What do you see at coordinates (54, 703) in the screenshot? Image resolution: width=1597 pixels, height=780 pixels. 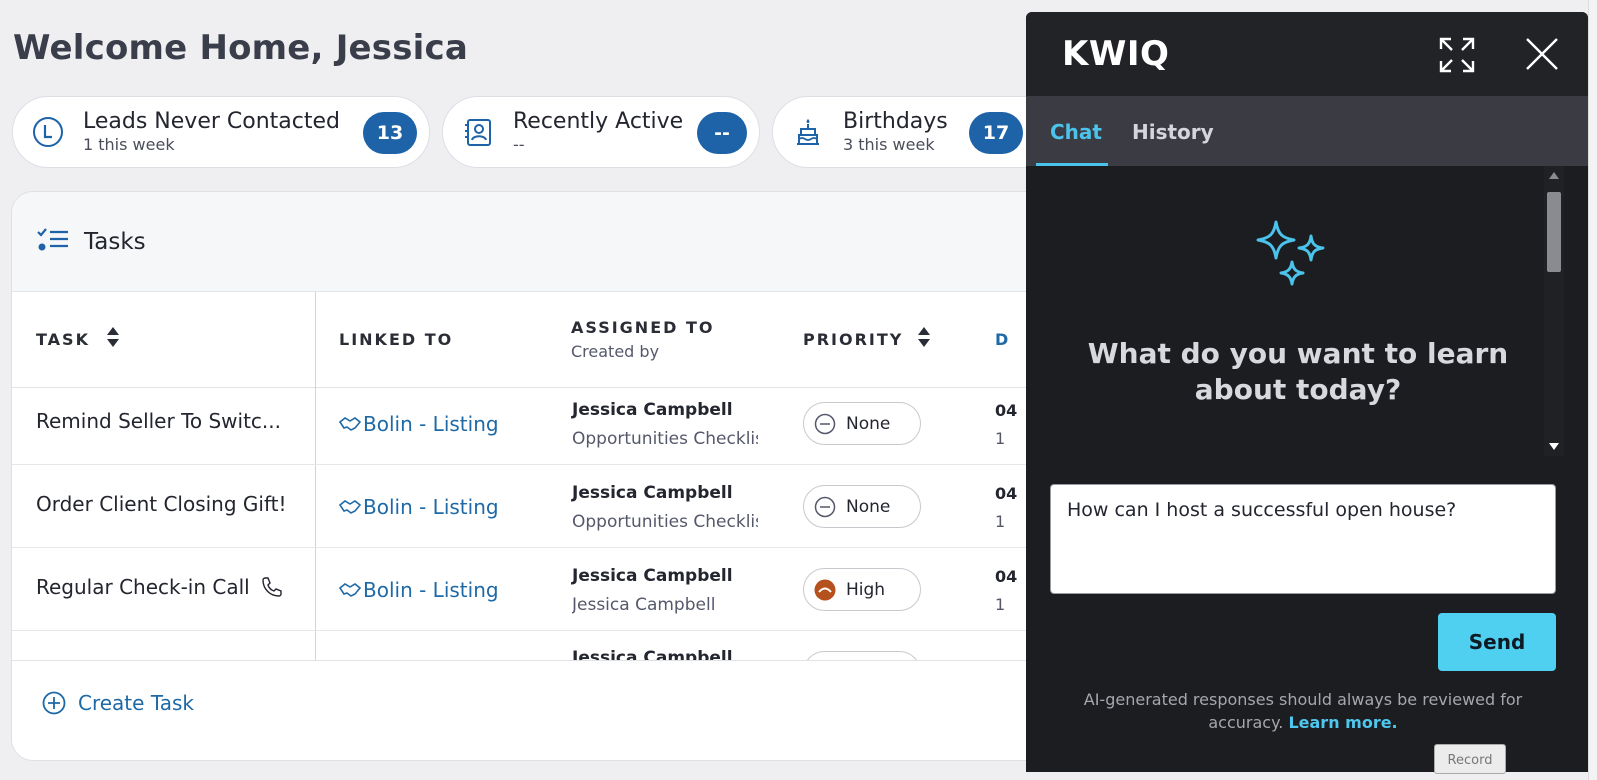 I see `plus-circle-icon` at bounding box center [54, 703].